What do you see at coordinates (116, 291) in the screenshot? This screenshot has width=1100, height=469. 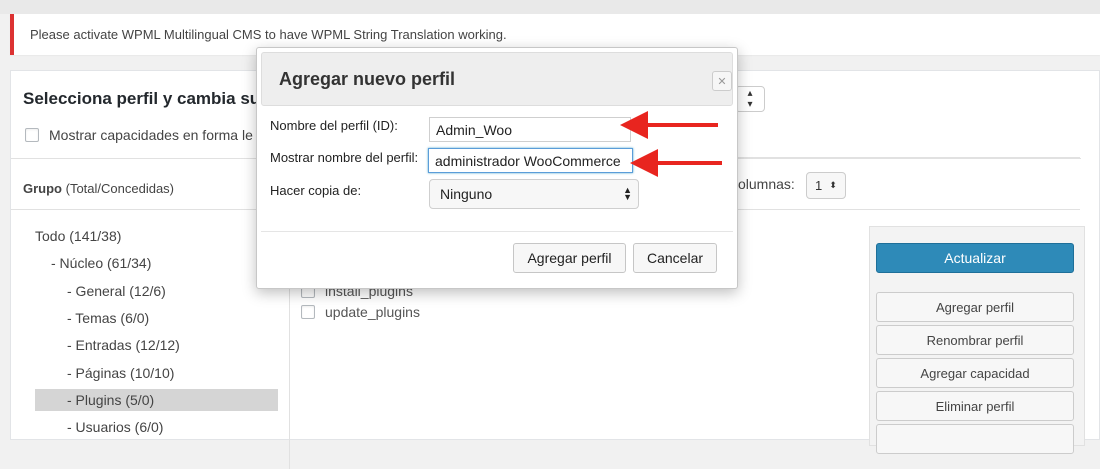 I see `tree-item-general: - General (12/6)` at bounding box center [116, 291].